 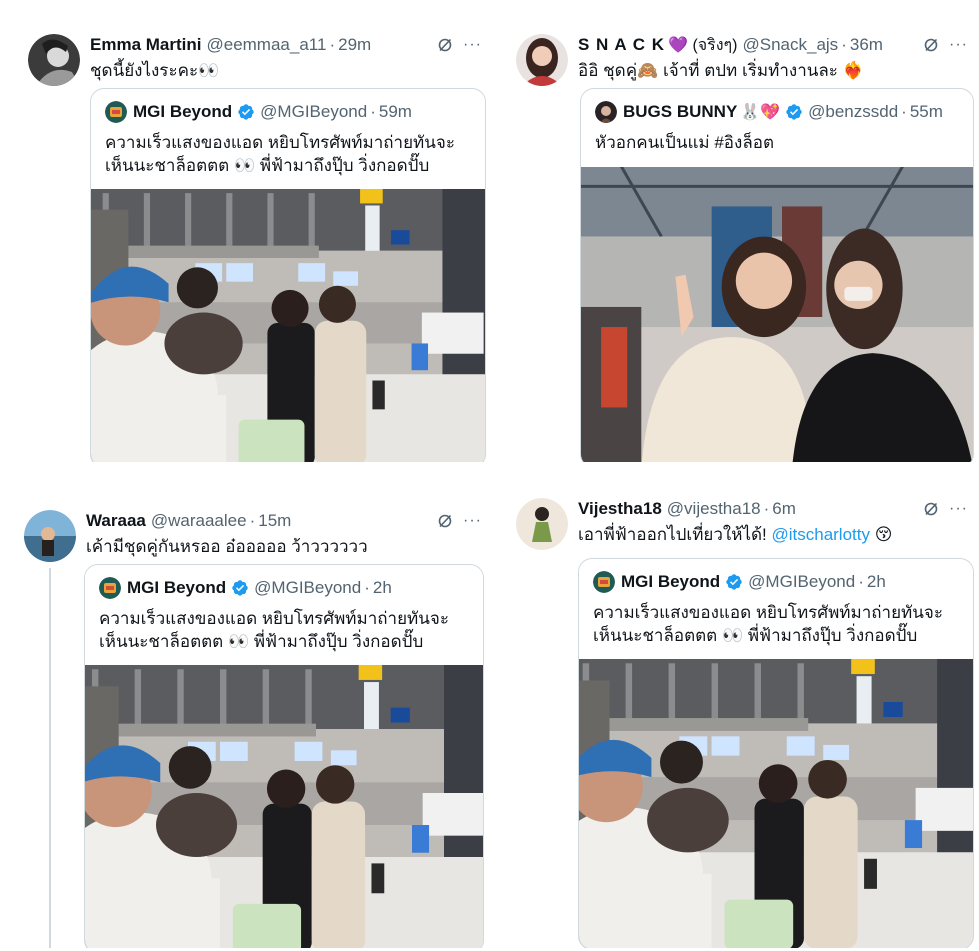 What do you see at coordinates (620, 509) in the screenshot?
I see `author-name: Vijestha18` at bounding box center [620, 509].